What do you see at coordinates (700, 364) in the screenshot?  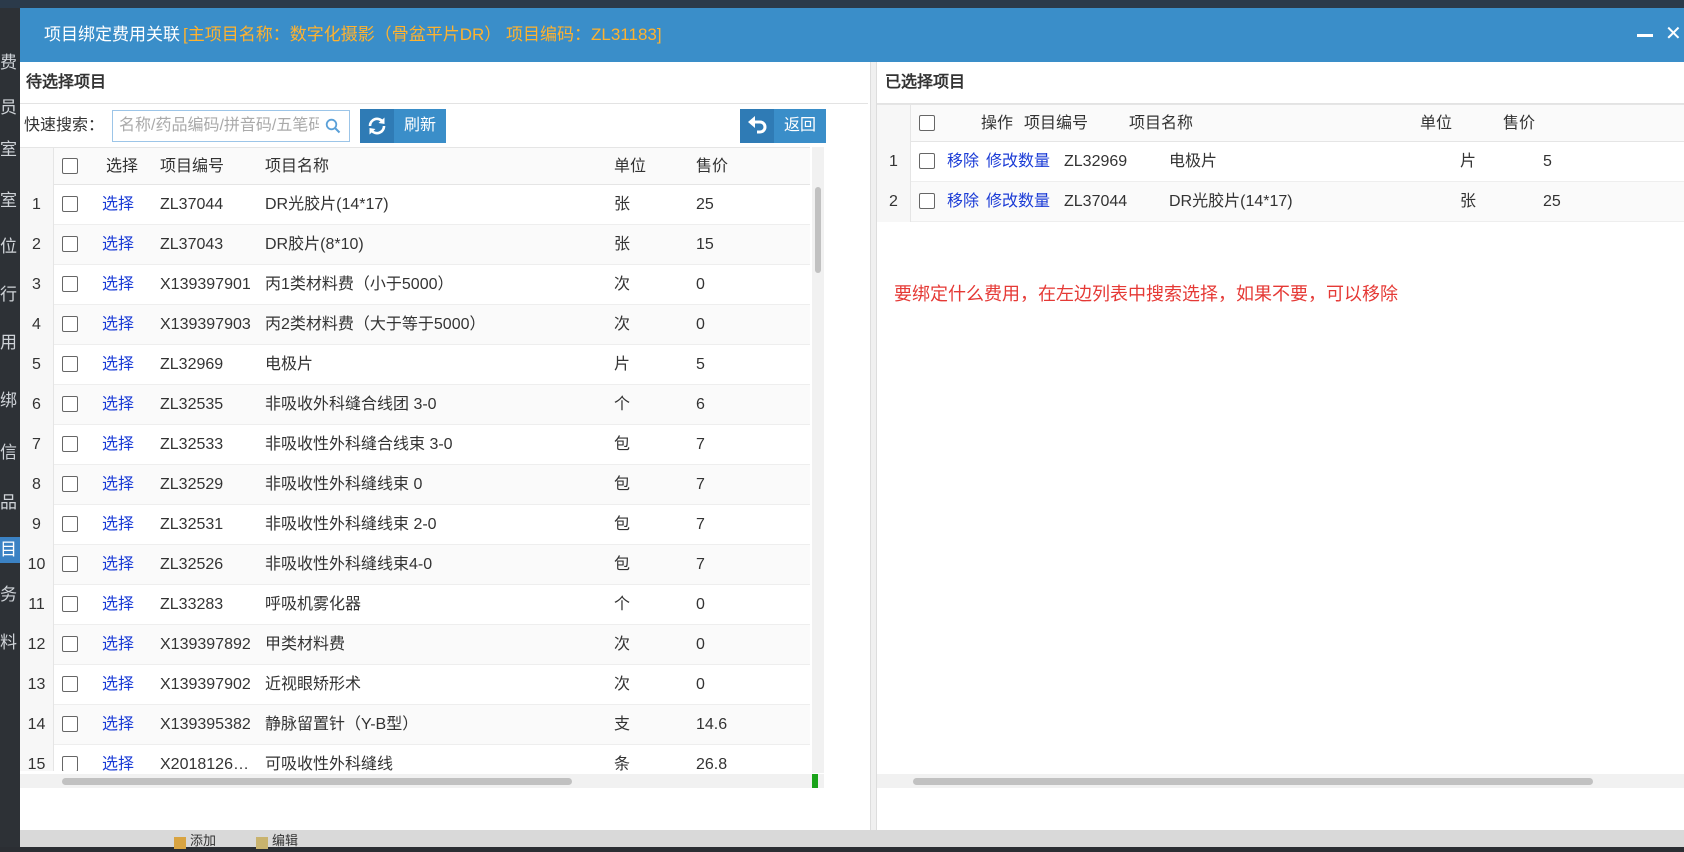 I see `item-price: 5` at bounding box center [700, 364].